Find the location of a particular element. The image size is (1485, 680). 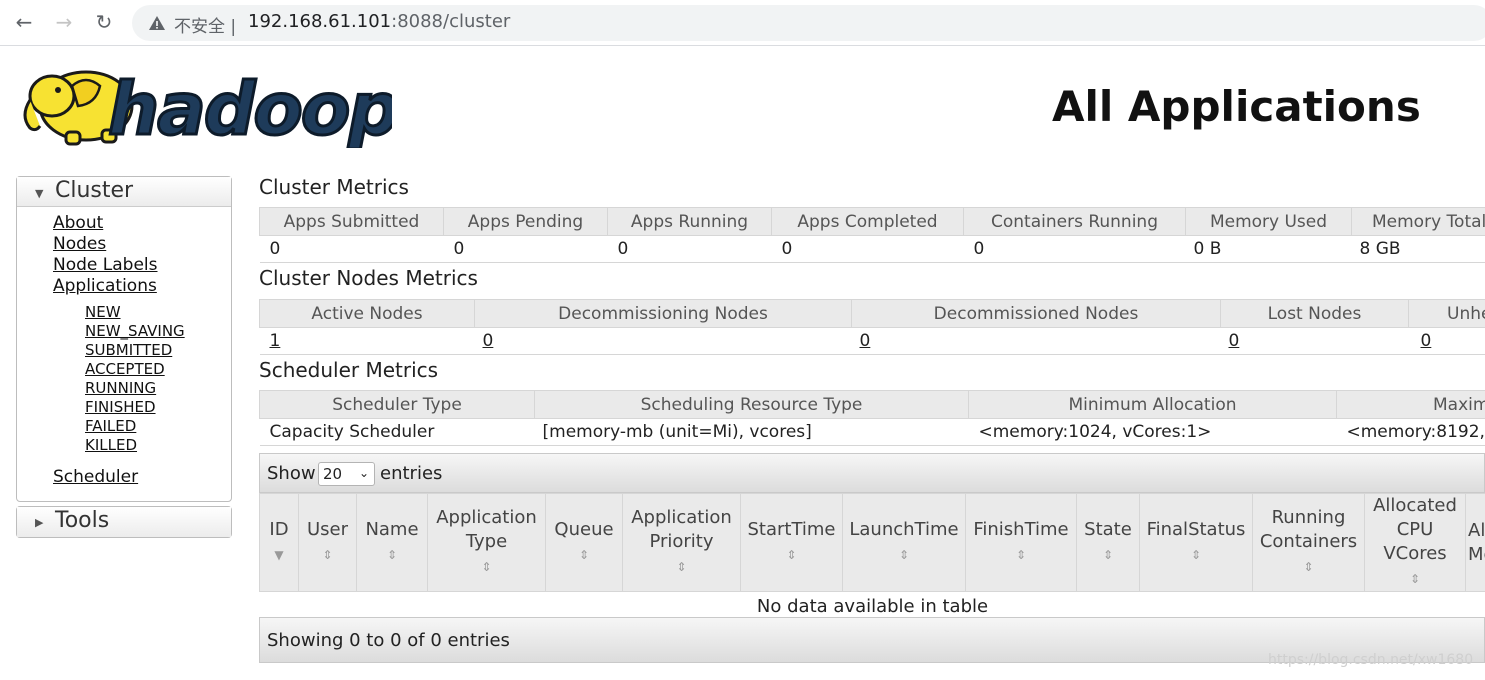

col-launch-time: LaunchTime ⇕ is located at coordinates (904, 542).